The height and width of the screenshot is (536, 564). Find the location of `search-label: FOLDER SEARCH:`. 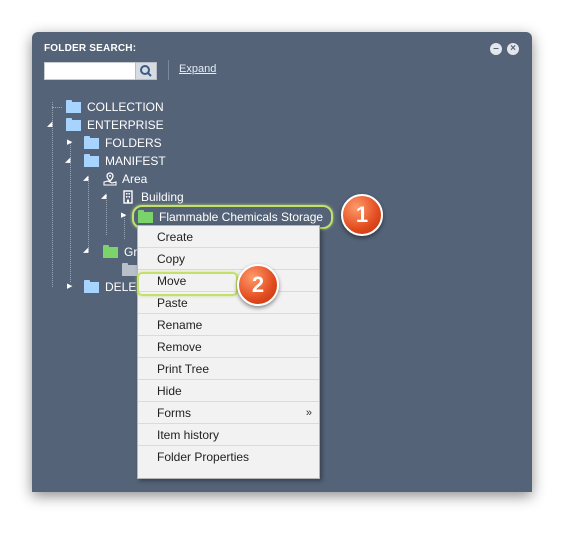

search-label: FOLDER SEARCH: is located at coordinates (90, 48).